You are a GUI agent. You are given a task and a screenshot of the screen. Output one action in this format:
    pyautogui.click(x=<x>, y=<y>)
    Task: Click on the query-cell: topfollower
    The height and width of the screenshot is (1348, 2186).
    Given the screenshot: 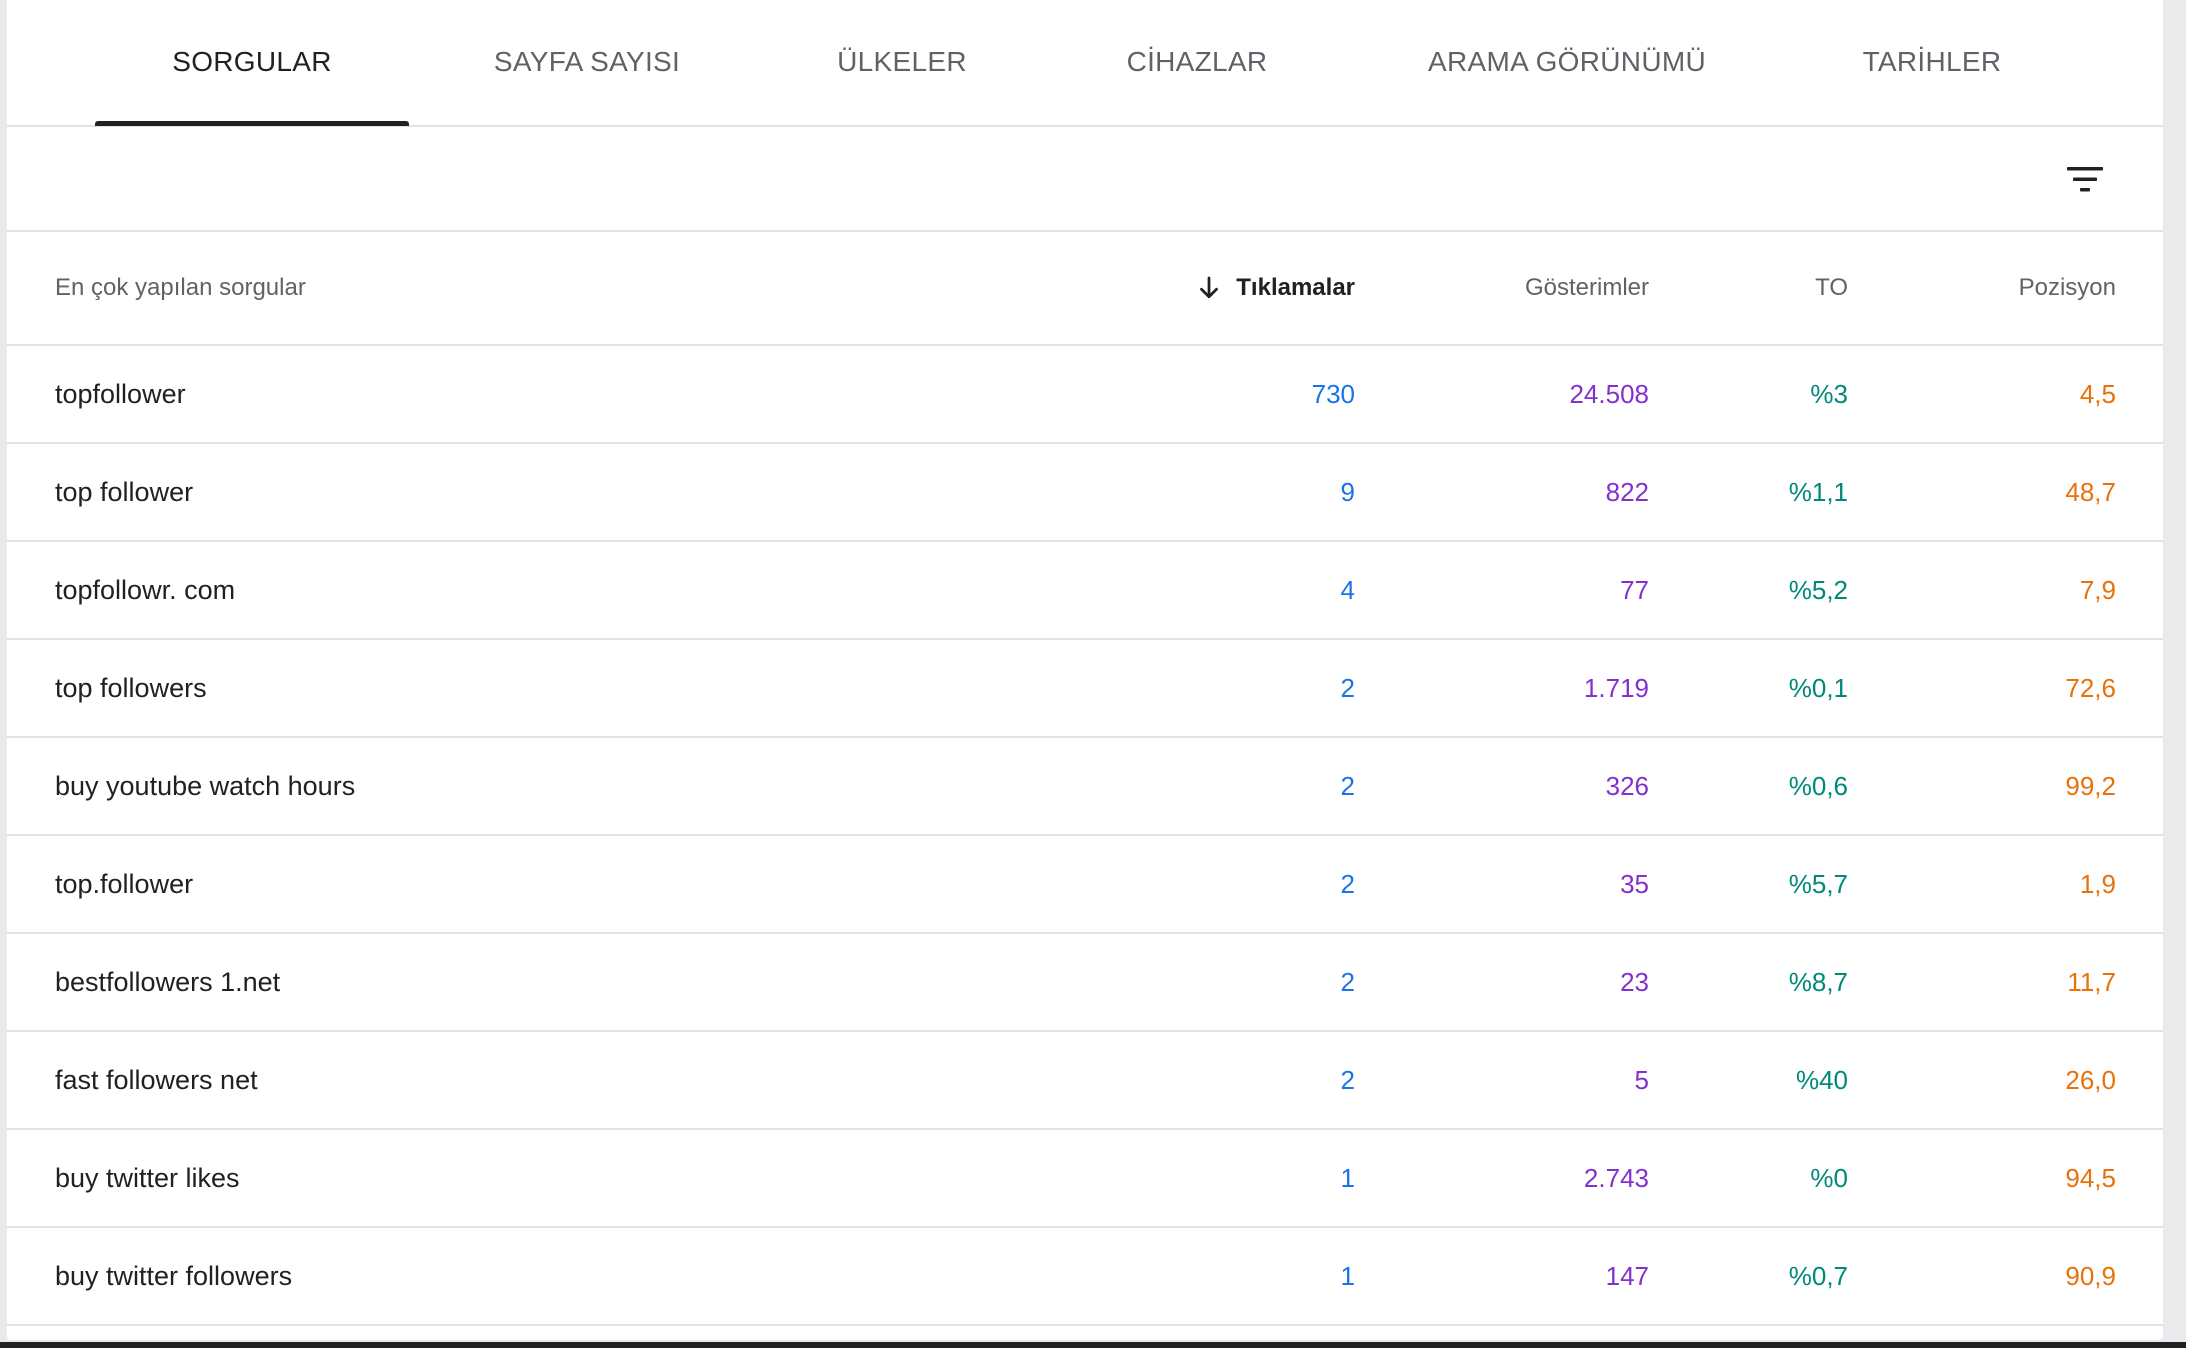 What is the action you would take?
    pyautogui.click(x=120, y=393)
    